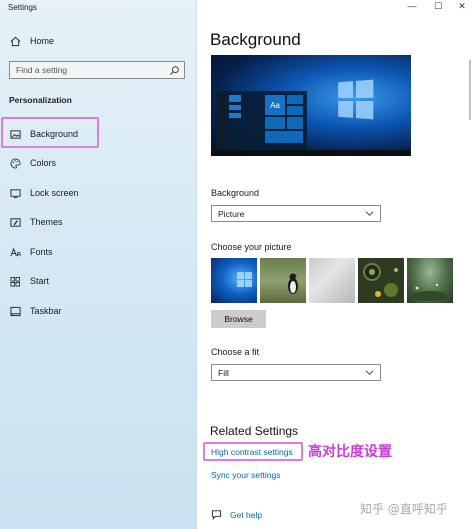 The height and width of the screenshot is (529, 474). I want to click on sidebar-item-label: Colors, so click(43, 163).